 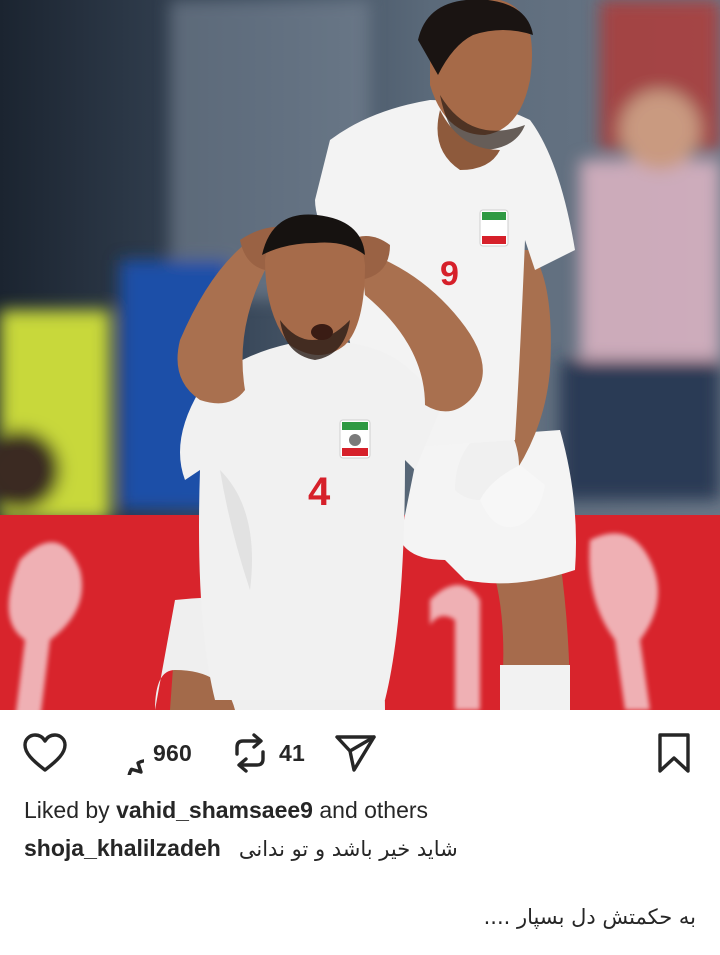 I want to click on caption-username-link: shoja_khalilzadeh, so click(x=122, y=848).